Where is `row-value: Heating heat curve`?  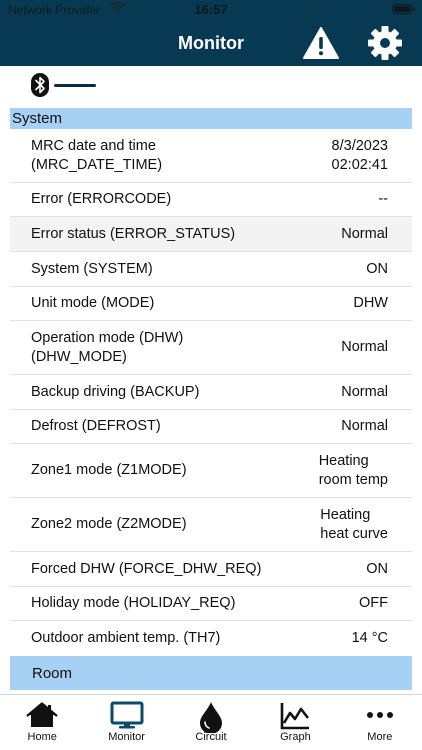
row-value: Heating heat curve is located at coordinates (354, 524).